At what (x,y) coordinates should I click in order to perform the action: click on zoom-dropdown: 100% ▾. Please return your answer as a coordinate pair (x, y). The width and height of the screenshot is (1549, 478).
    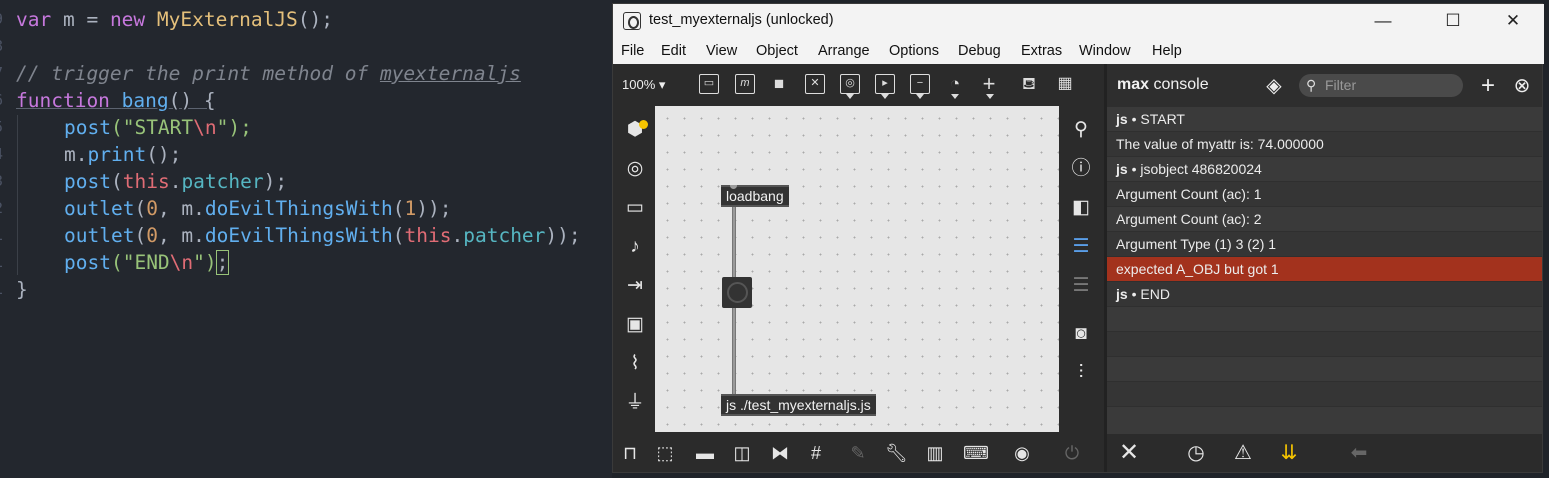
    Looking at the image, I should click on (643, 85).